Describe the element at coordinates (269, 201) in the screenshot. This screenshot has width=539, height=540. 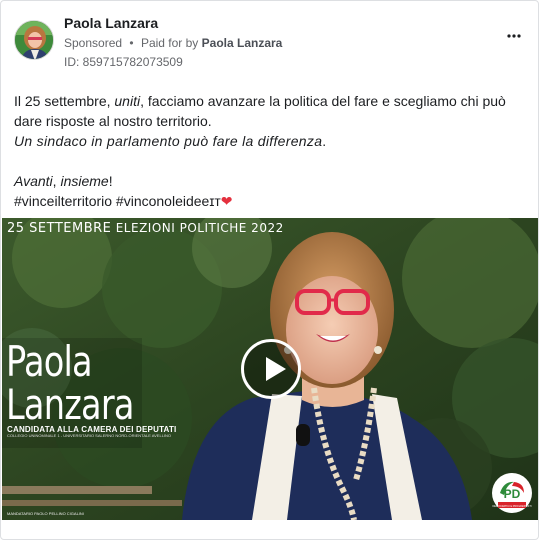
I see `post-hashtags: #vinceilterritorio #vinconoleideeɪᴛ❤` at that location.